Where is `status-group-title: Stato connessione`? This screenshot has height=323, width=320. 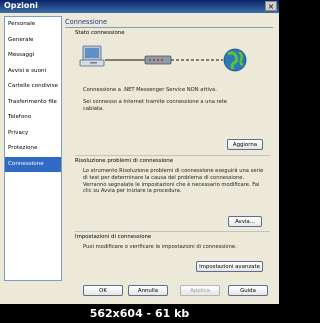 status-group-title: Stato connessione is located at coordinates (100, 33).